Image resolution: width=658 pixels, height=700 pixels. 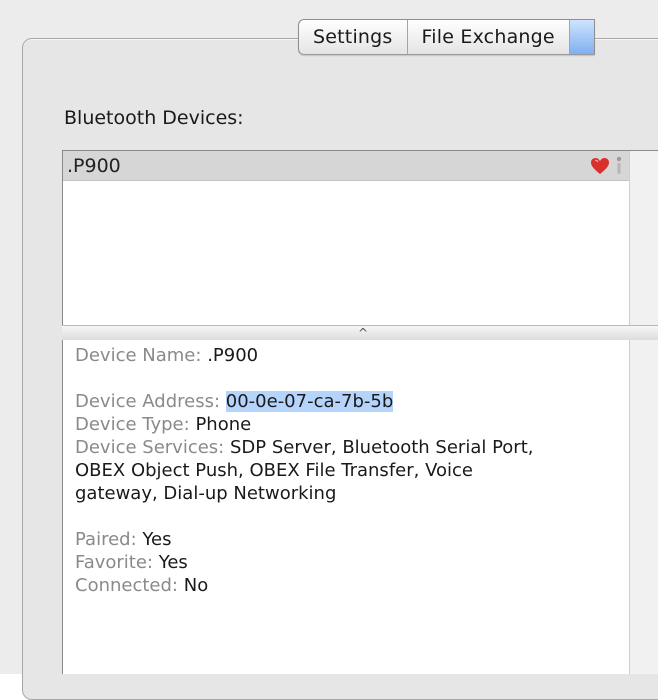 What do you see at coordinates (581, 37) in the screenshot?
I see `tab-selected-partial` at bounding box center [581, 37].